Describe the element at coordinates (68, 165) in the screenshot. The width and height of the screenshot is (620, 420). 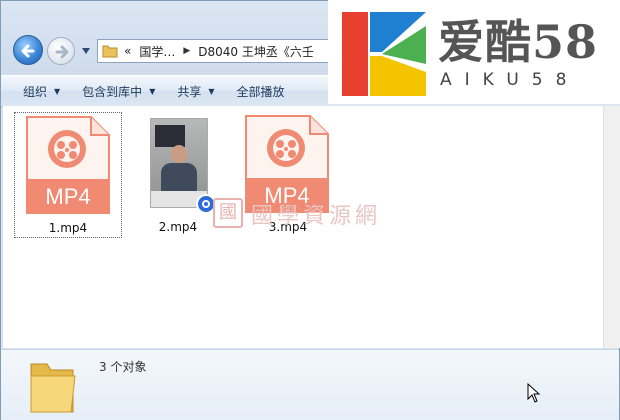
I see `mp4-file-icon: MP4` at that location.